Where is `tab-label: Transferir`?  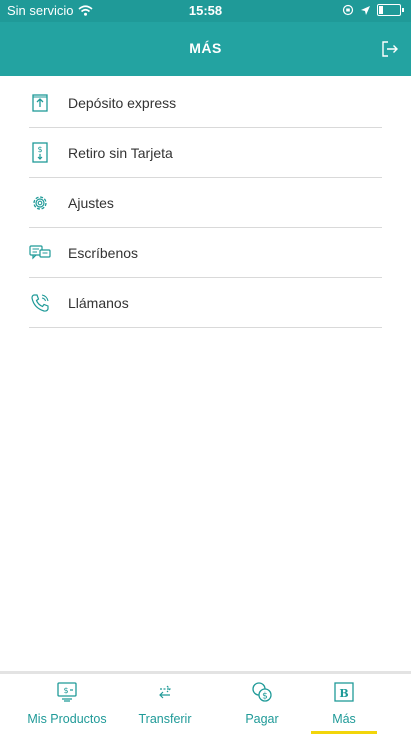
tab-label: Transferir is located at coordinates (165, 719).